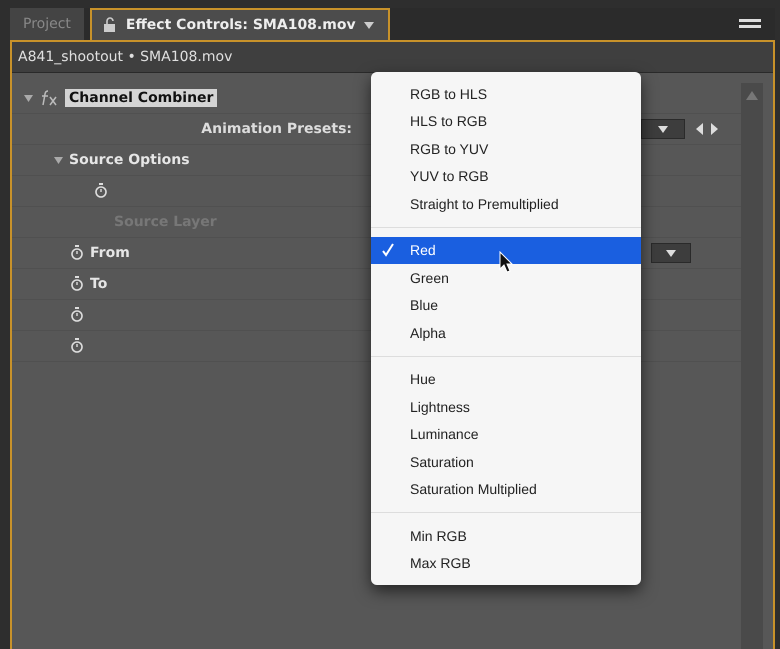  What do you see at coordinates (99, 284) in the screenshot?
I see `property-label: To` at bounding box center [99, 284].